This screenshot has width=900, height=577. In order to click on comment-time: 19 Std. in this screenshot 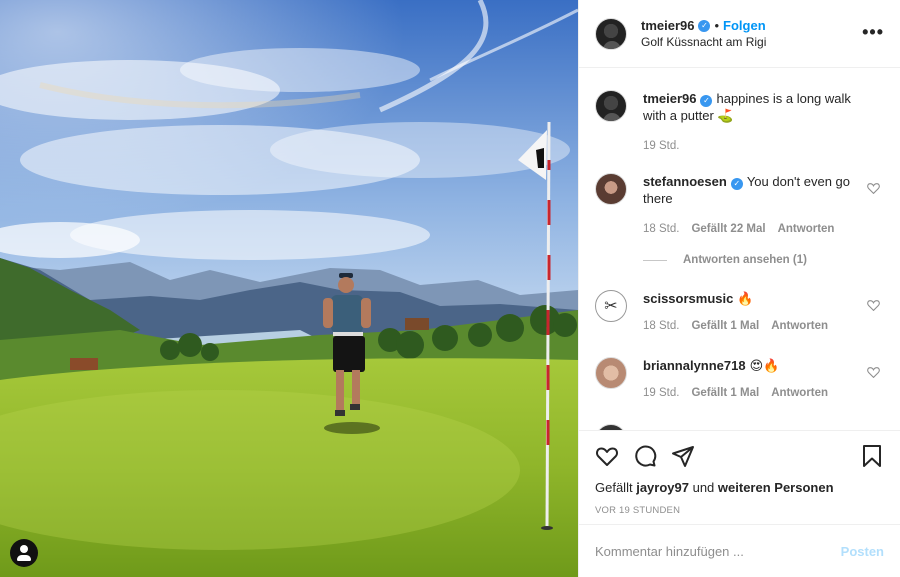, I will do `click(661, 393)`.